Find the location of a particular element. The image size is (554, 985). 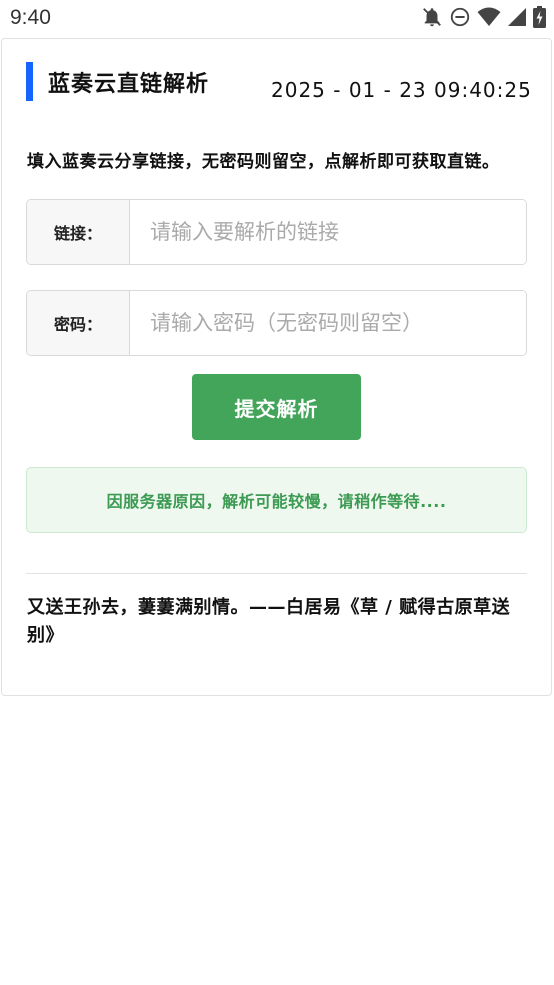

status-time: 9:40 is located at coordinates (30, 17).